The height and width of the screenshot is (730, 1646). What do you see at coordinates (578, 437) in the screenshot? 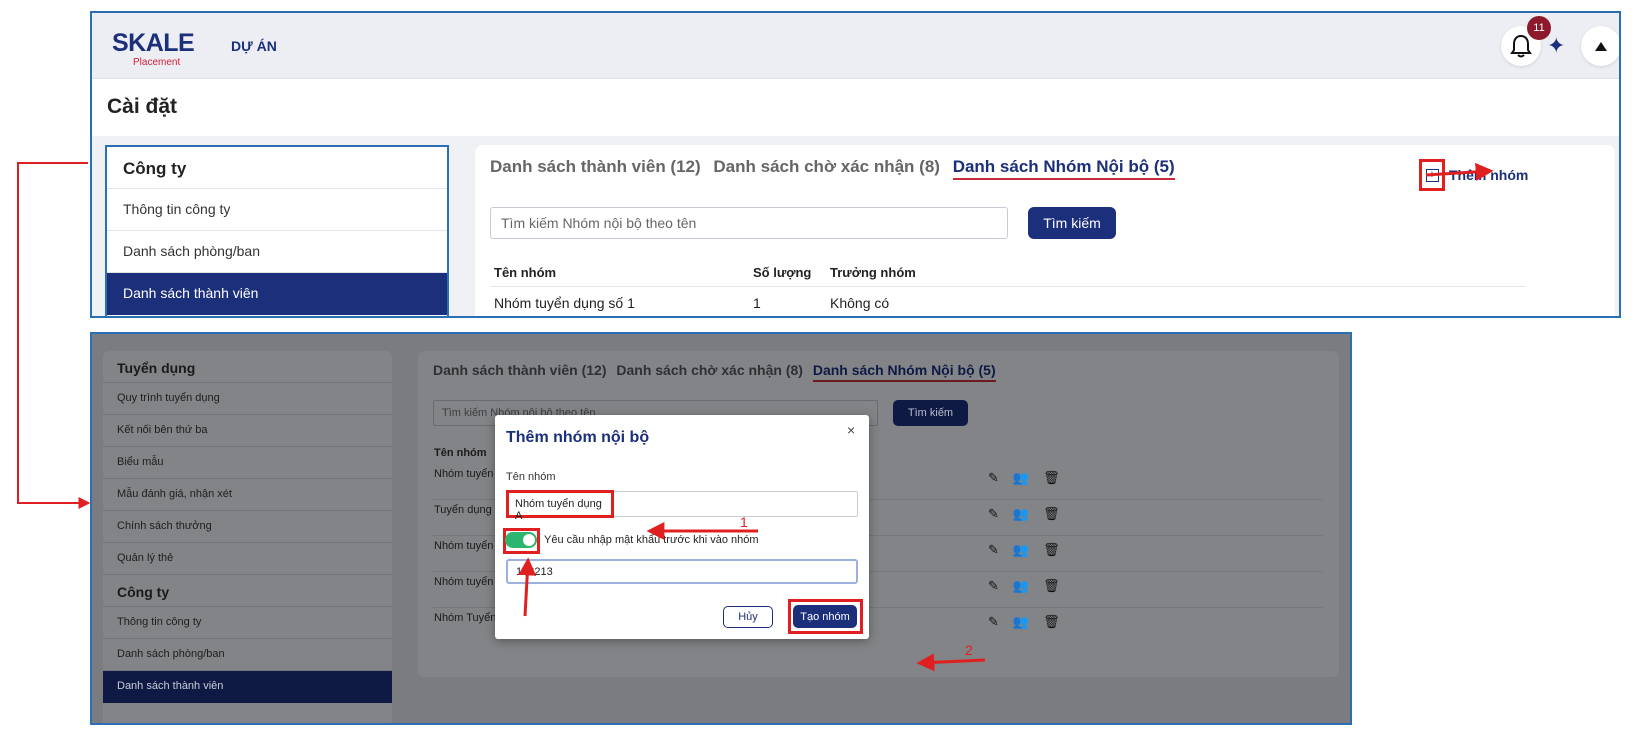
I see `modal-title: Thêm nhóm nội bộ` at bounding box center [578, 437].